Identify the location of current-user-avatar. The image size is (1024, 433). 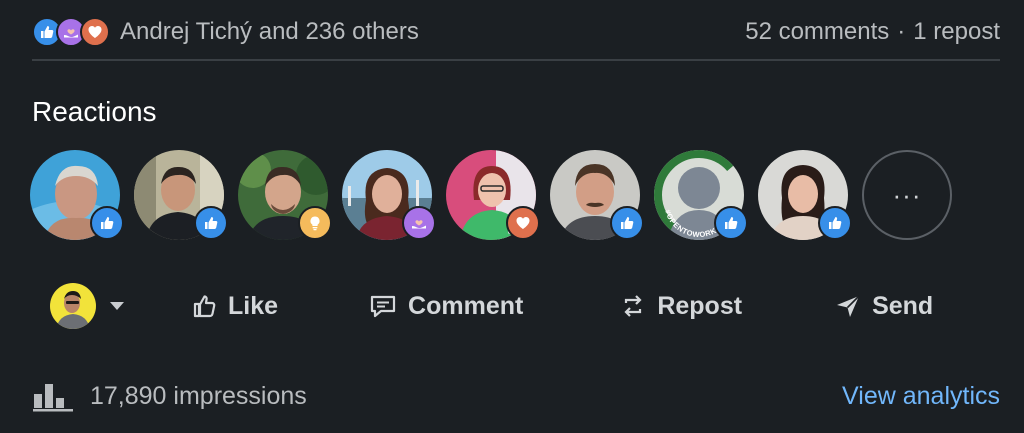
(73, 306).